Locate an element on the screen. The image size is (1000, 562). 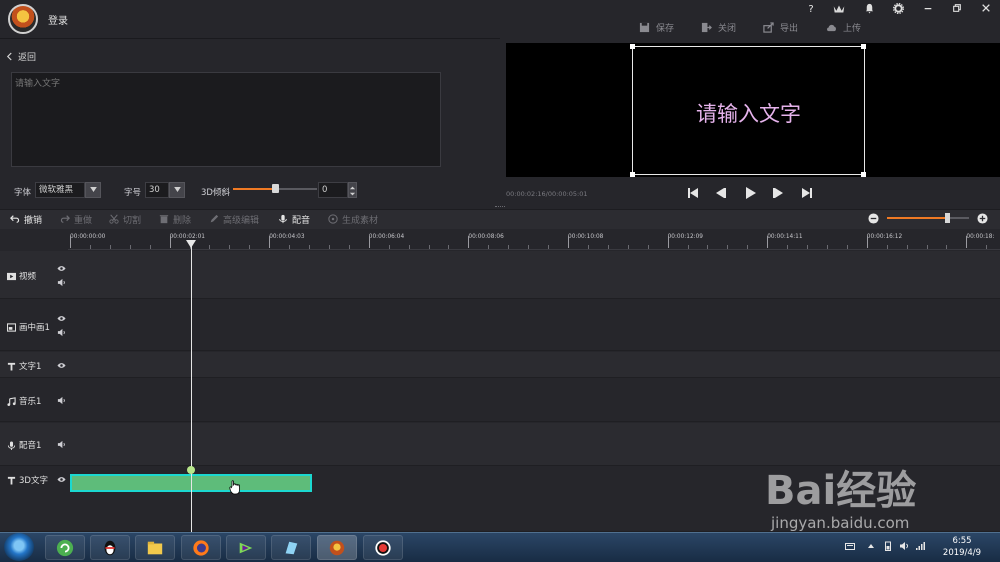
ruler-tick-label: 00:00:00:00 is located at coordinates (88, 237).